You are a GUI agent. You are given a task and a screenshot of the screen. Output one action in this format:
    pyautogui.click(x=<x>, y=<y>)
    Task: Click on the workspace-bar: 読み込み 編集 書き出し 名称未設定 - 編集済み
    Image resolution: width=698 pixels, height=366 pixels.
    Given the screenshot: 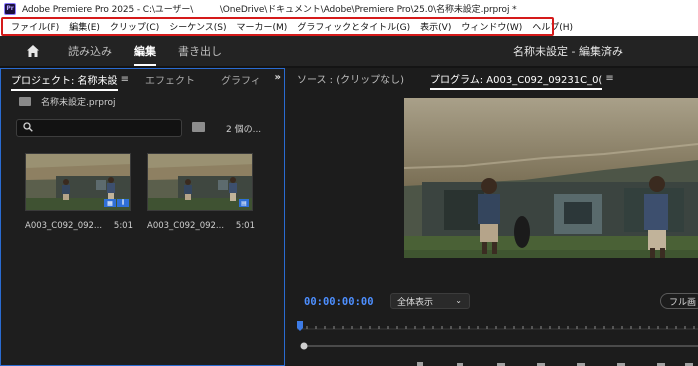 What is the action you would take?
    pyautogui.click(x=349, y=51)
    